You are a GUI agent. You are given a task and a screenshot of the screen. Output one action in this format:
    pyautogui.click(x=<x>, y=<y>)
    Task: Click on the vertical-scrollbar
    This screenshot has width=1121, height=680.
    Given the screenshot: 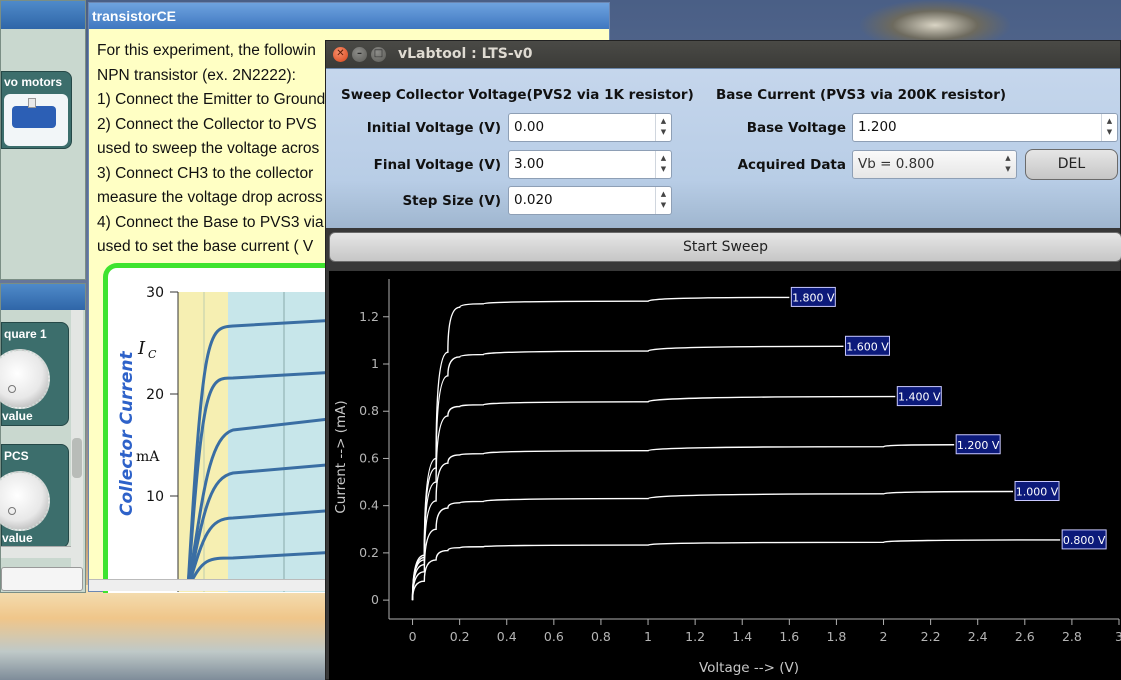 What is the action you would take?
    pyautogui.click(x=77, y=440)
    